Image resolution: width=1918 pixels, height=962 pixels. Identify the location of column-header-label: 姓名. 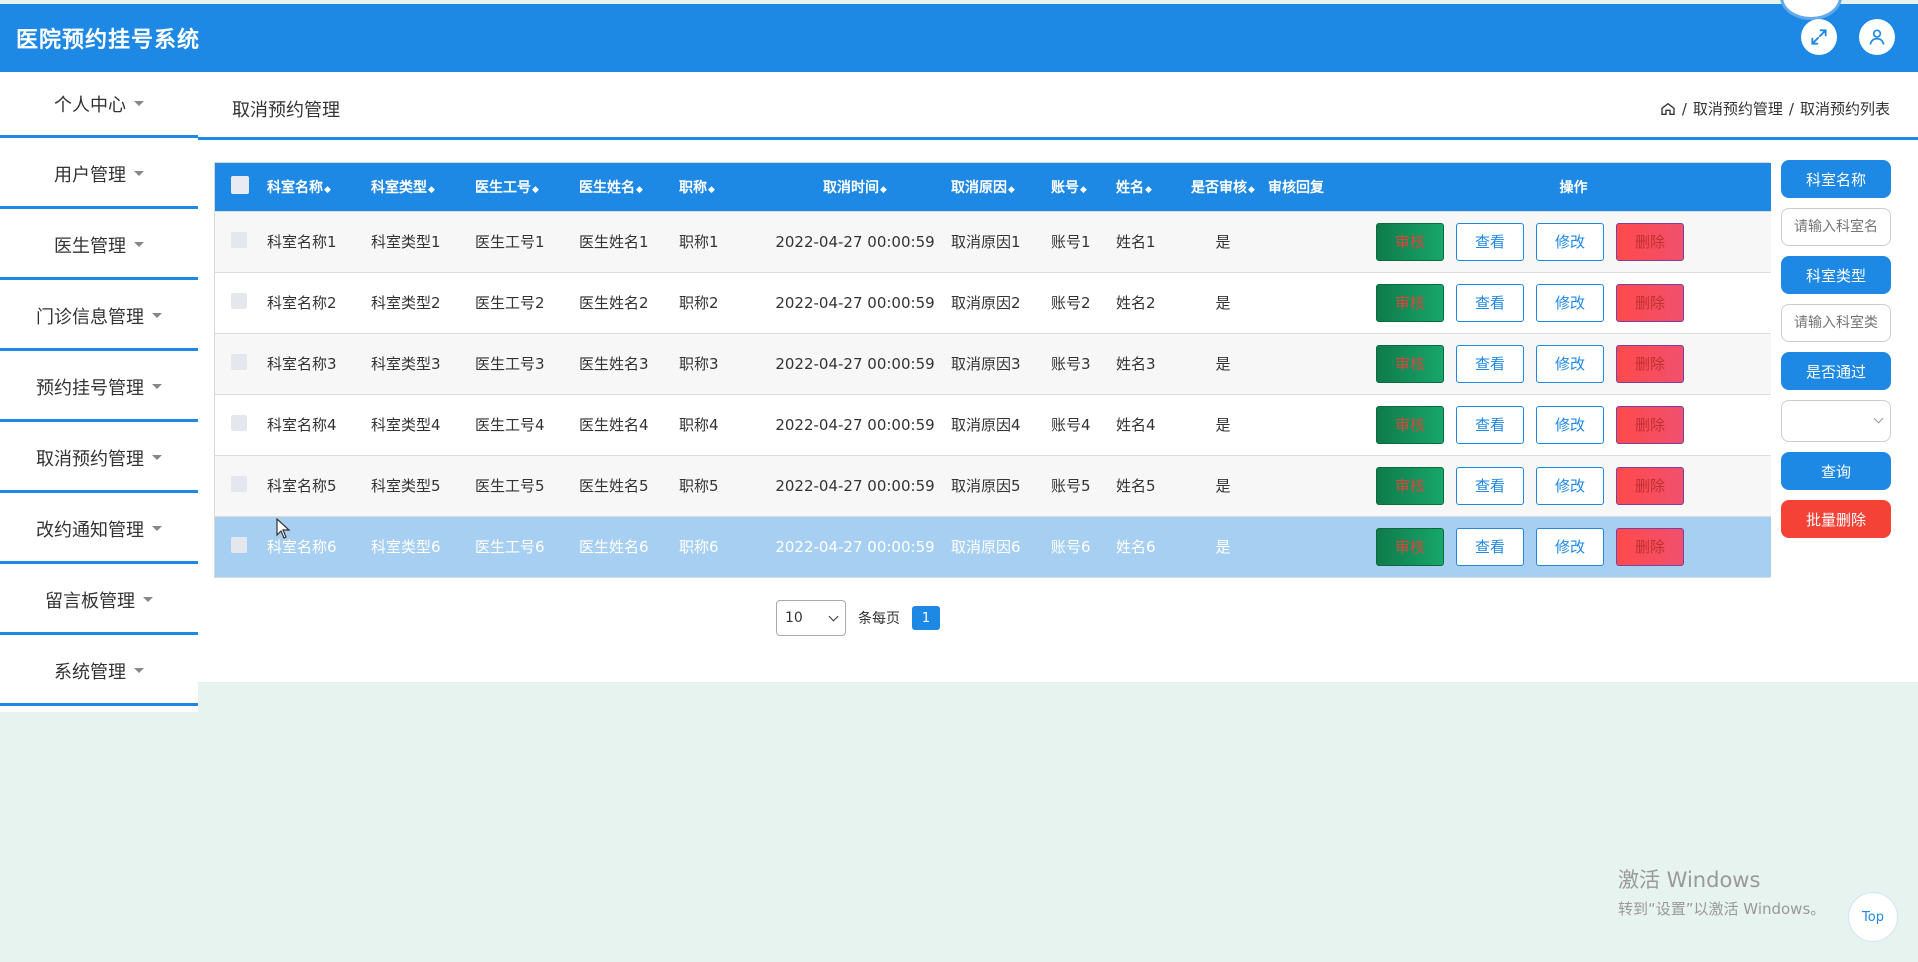
(1130, 187).